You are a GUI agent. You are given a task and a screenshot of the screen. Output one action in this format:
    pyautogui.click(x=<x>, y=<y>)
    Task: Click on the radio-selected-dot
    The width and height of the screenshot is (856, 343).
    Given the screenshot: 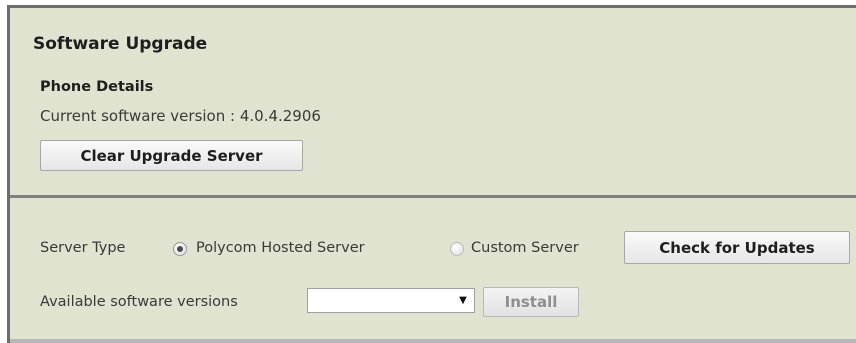 What is the action you would take?
    pyautogui.click(x=180, y=249)
    